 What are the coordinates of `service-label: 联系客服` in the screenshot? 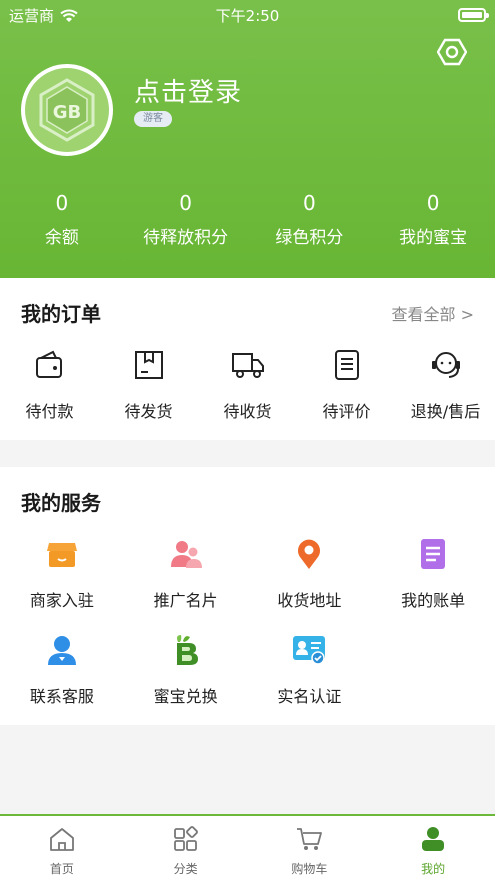 It's located at (61, 696).